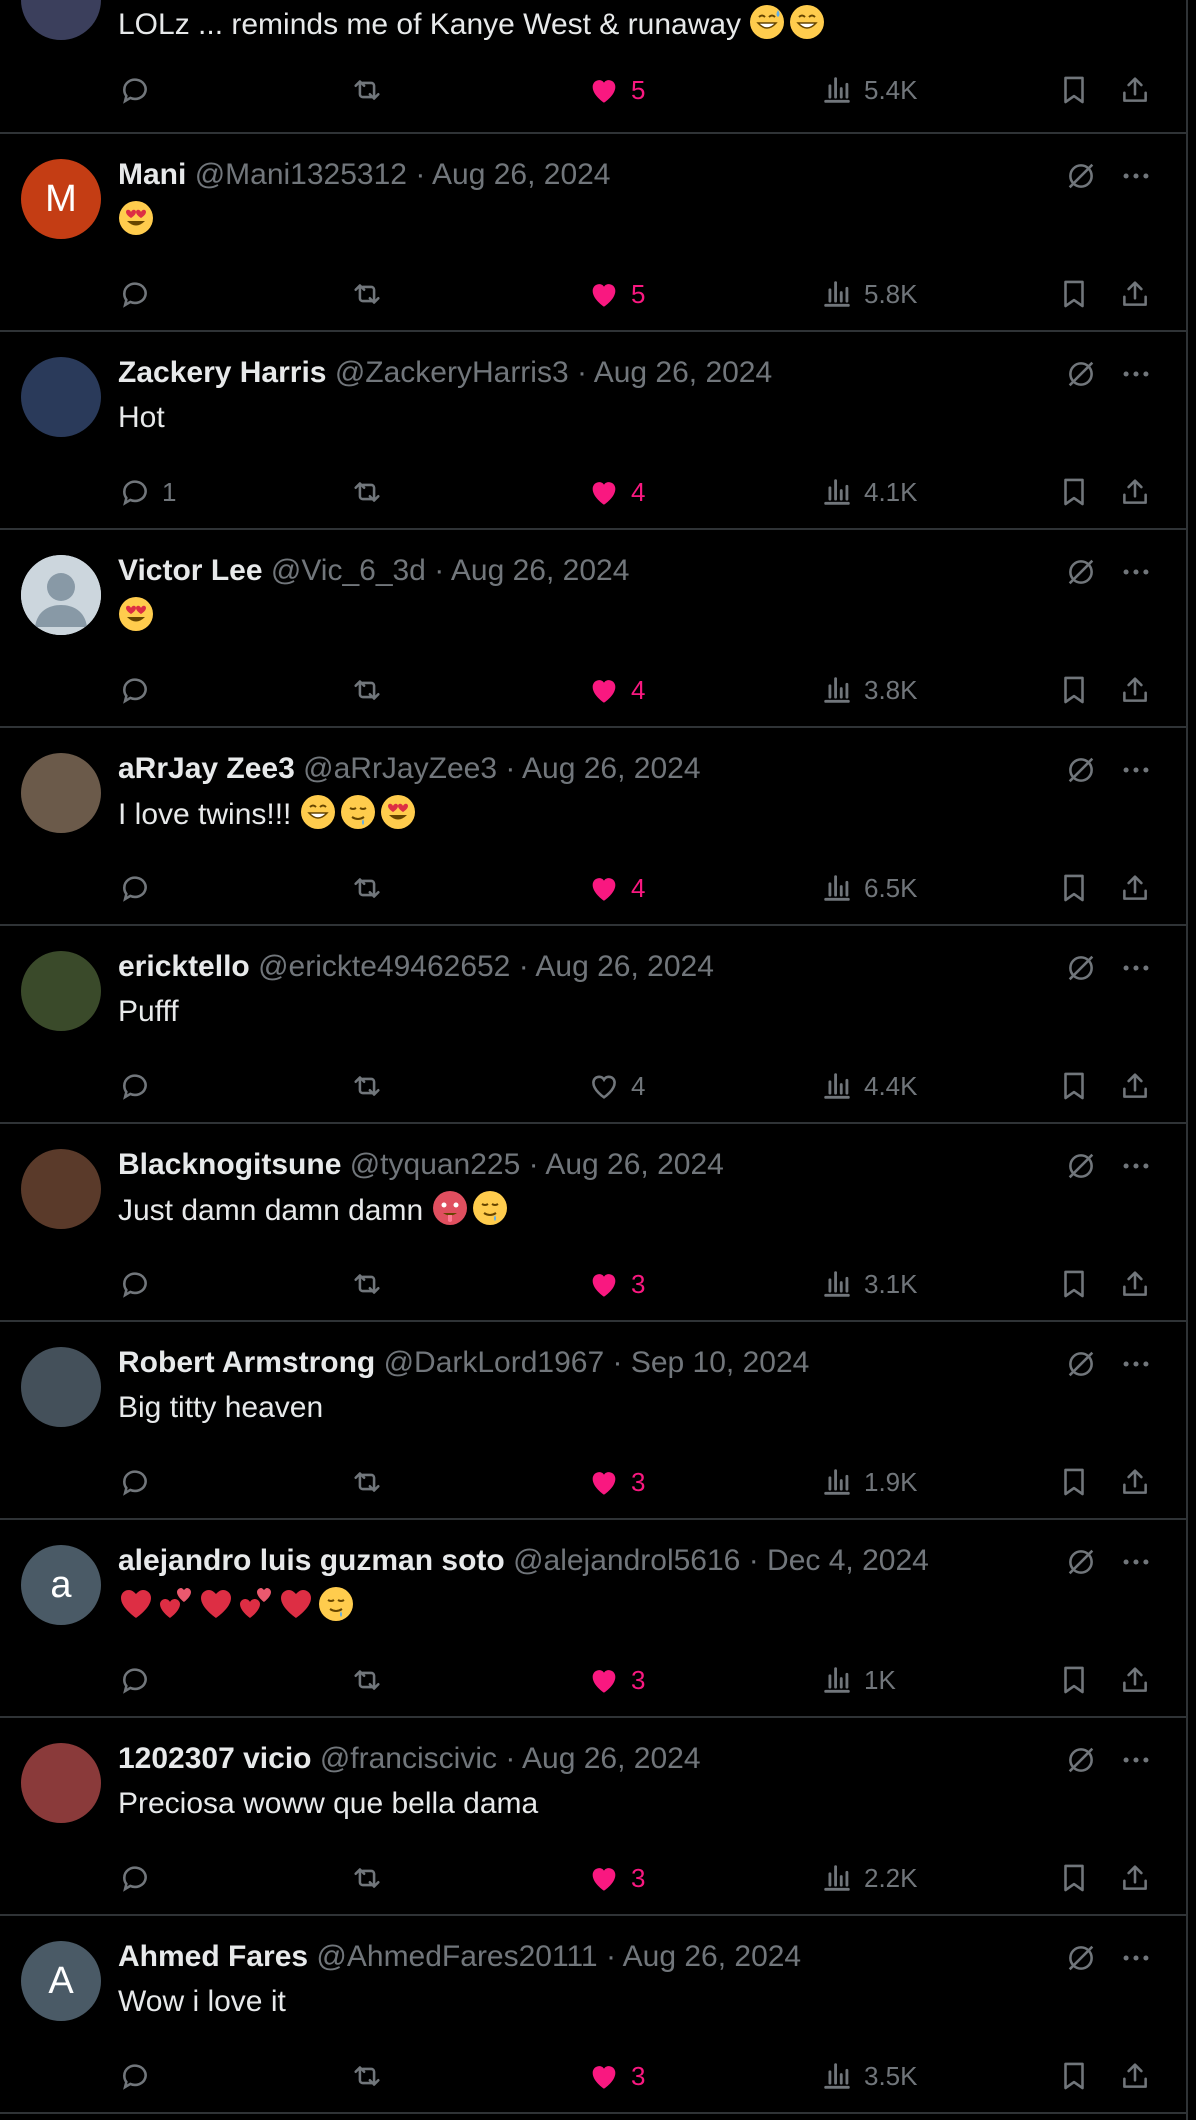 This screenshot has width=1196, height=2120. I want to click on display-name: alejandro luis guzman soto, so click(311, 1560).